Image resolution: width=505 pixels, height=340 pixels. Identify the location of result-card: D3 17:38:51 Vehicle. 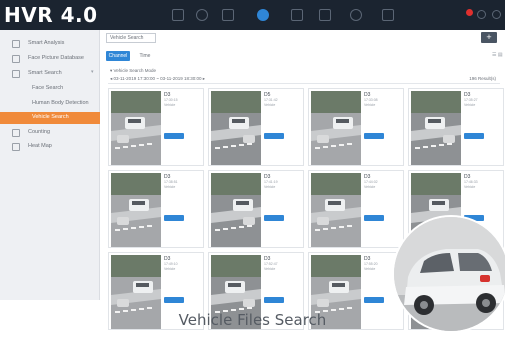
(156, 209).